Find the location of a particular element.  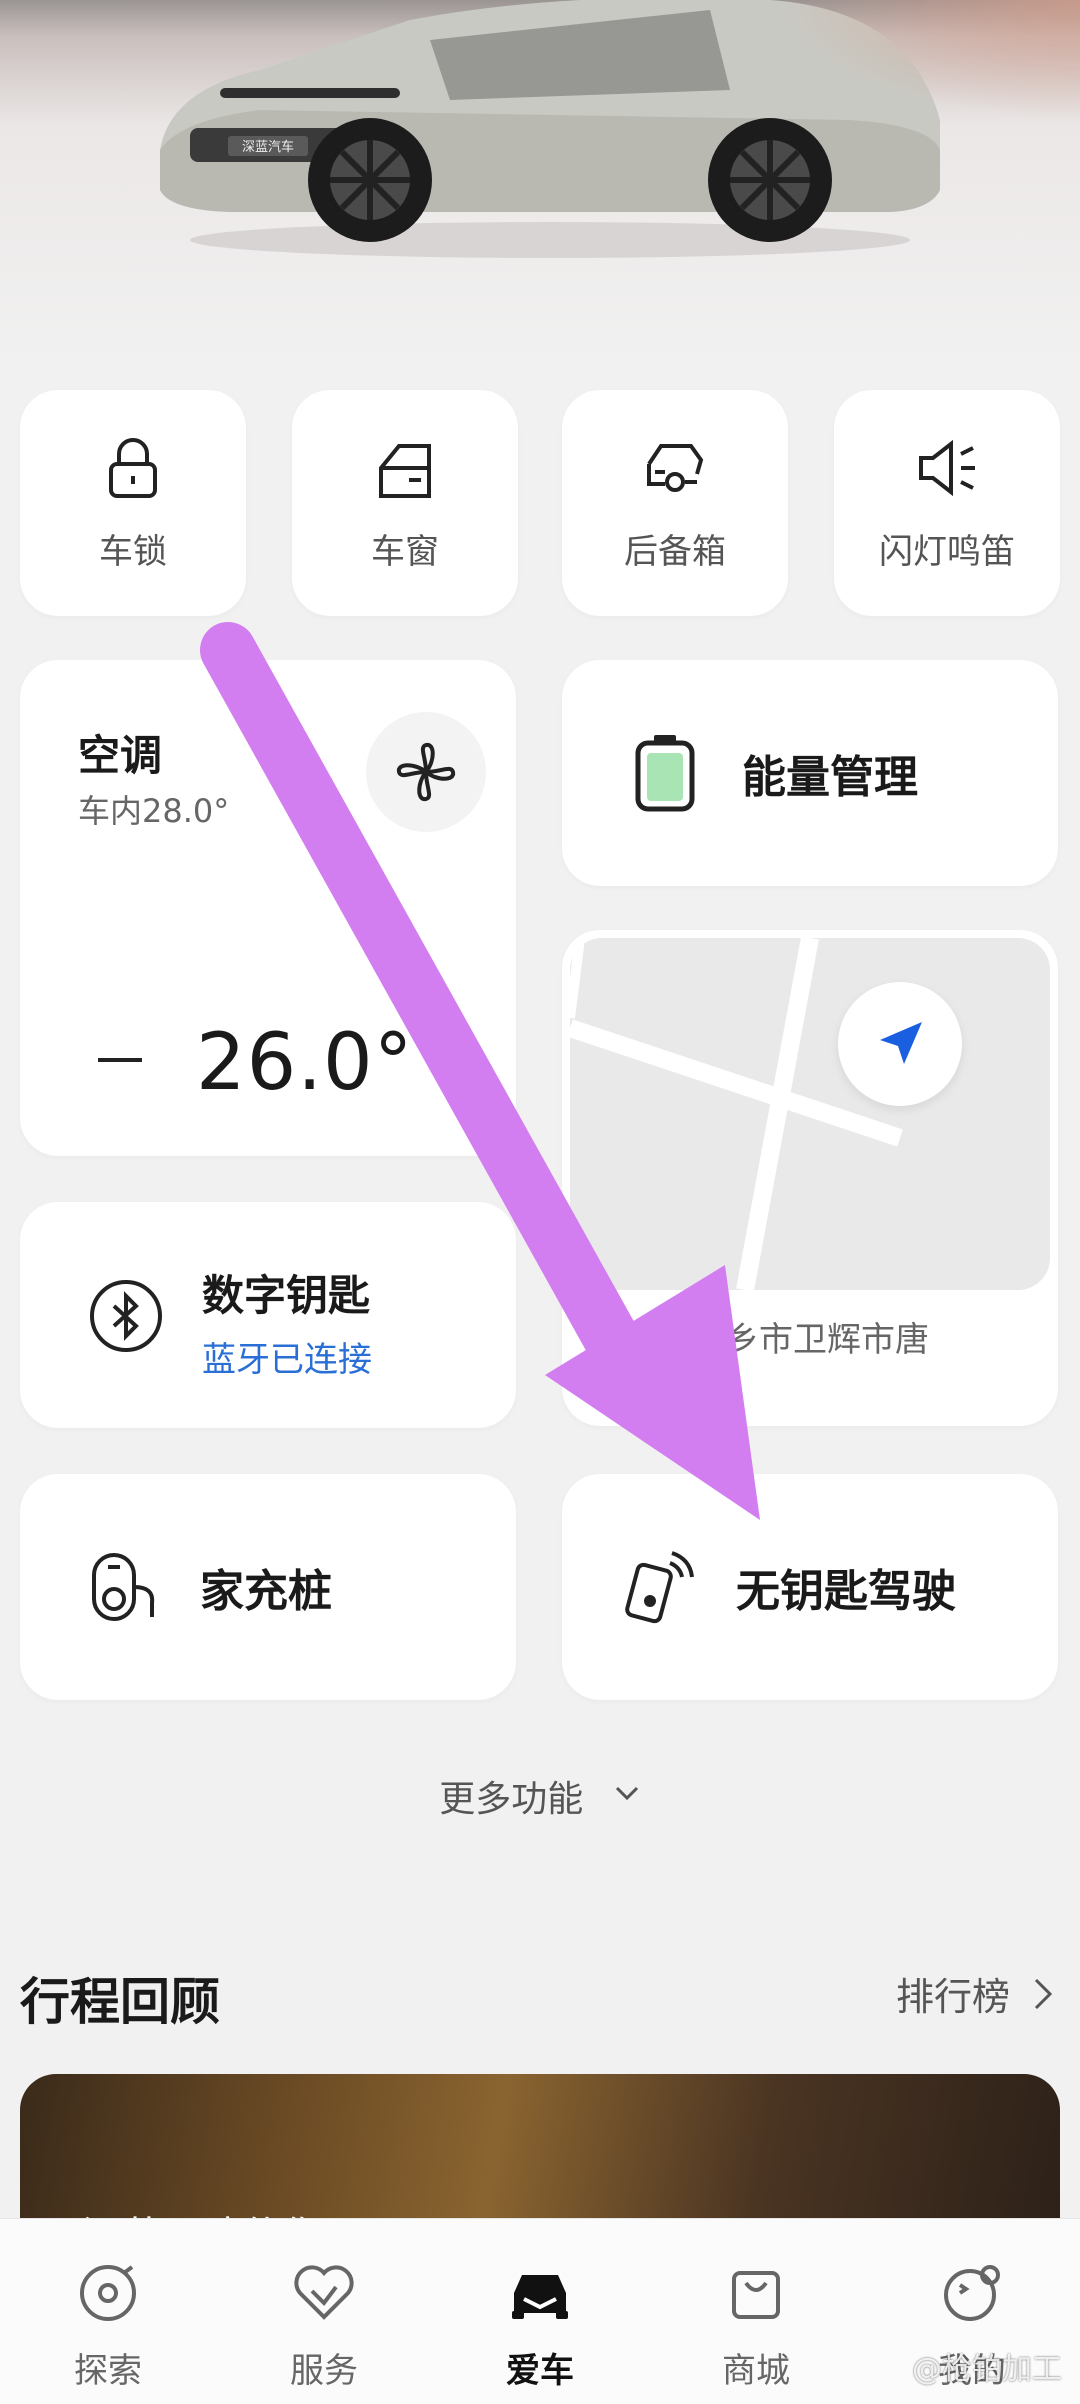

more-features-label: 更多功能 is located at coordinates (511, 1799).